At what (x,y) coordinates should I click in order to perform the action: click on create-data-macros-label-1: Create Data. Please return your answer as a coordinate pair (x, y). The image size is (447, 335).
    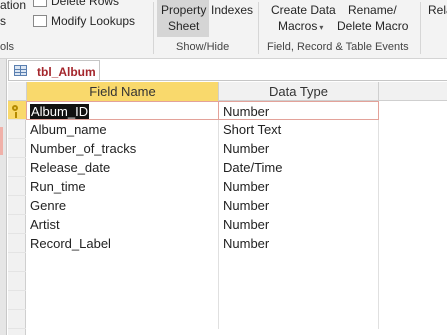
    Looking at the image, I should click on (303, 10).